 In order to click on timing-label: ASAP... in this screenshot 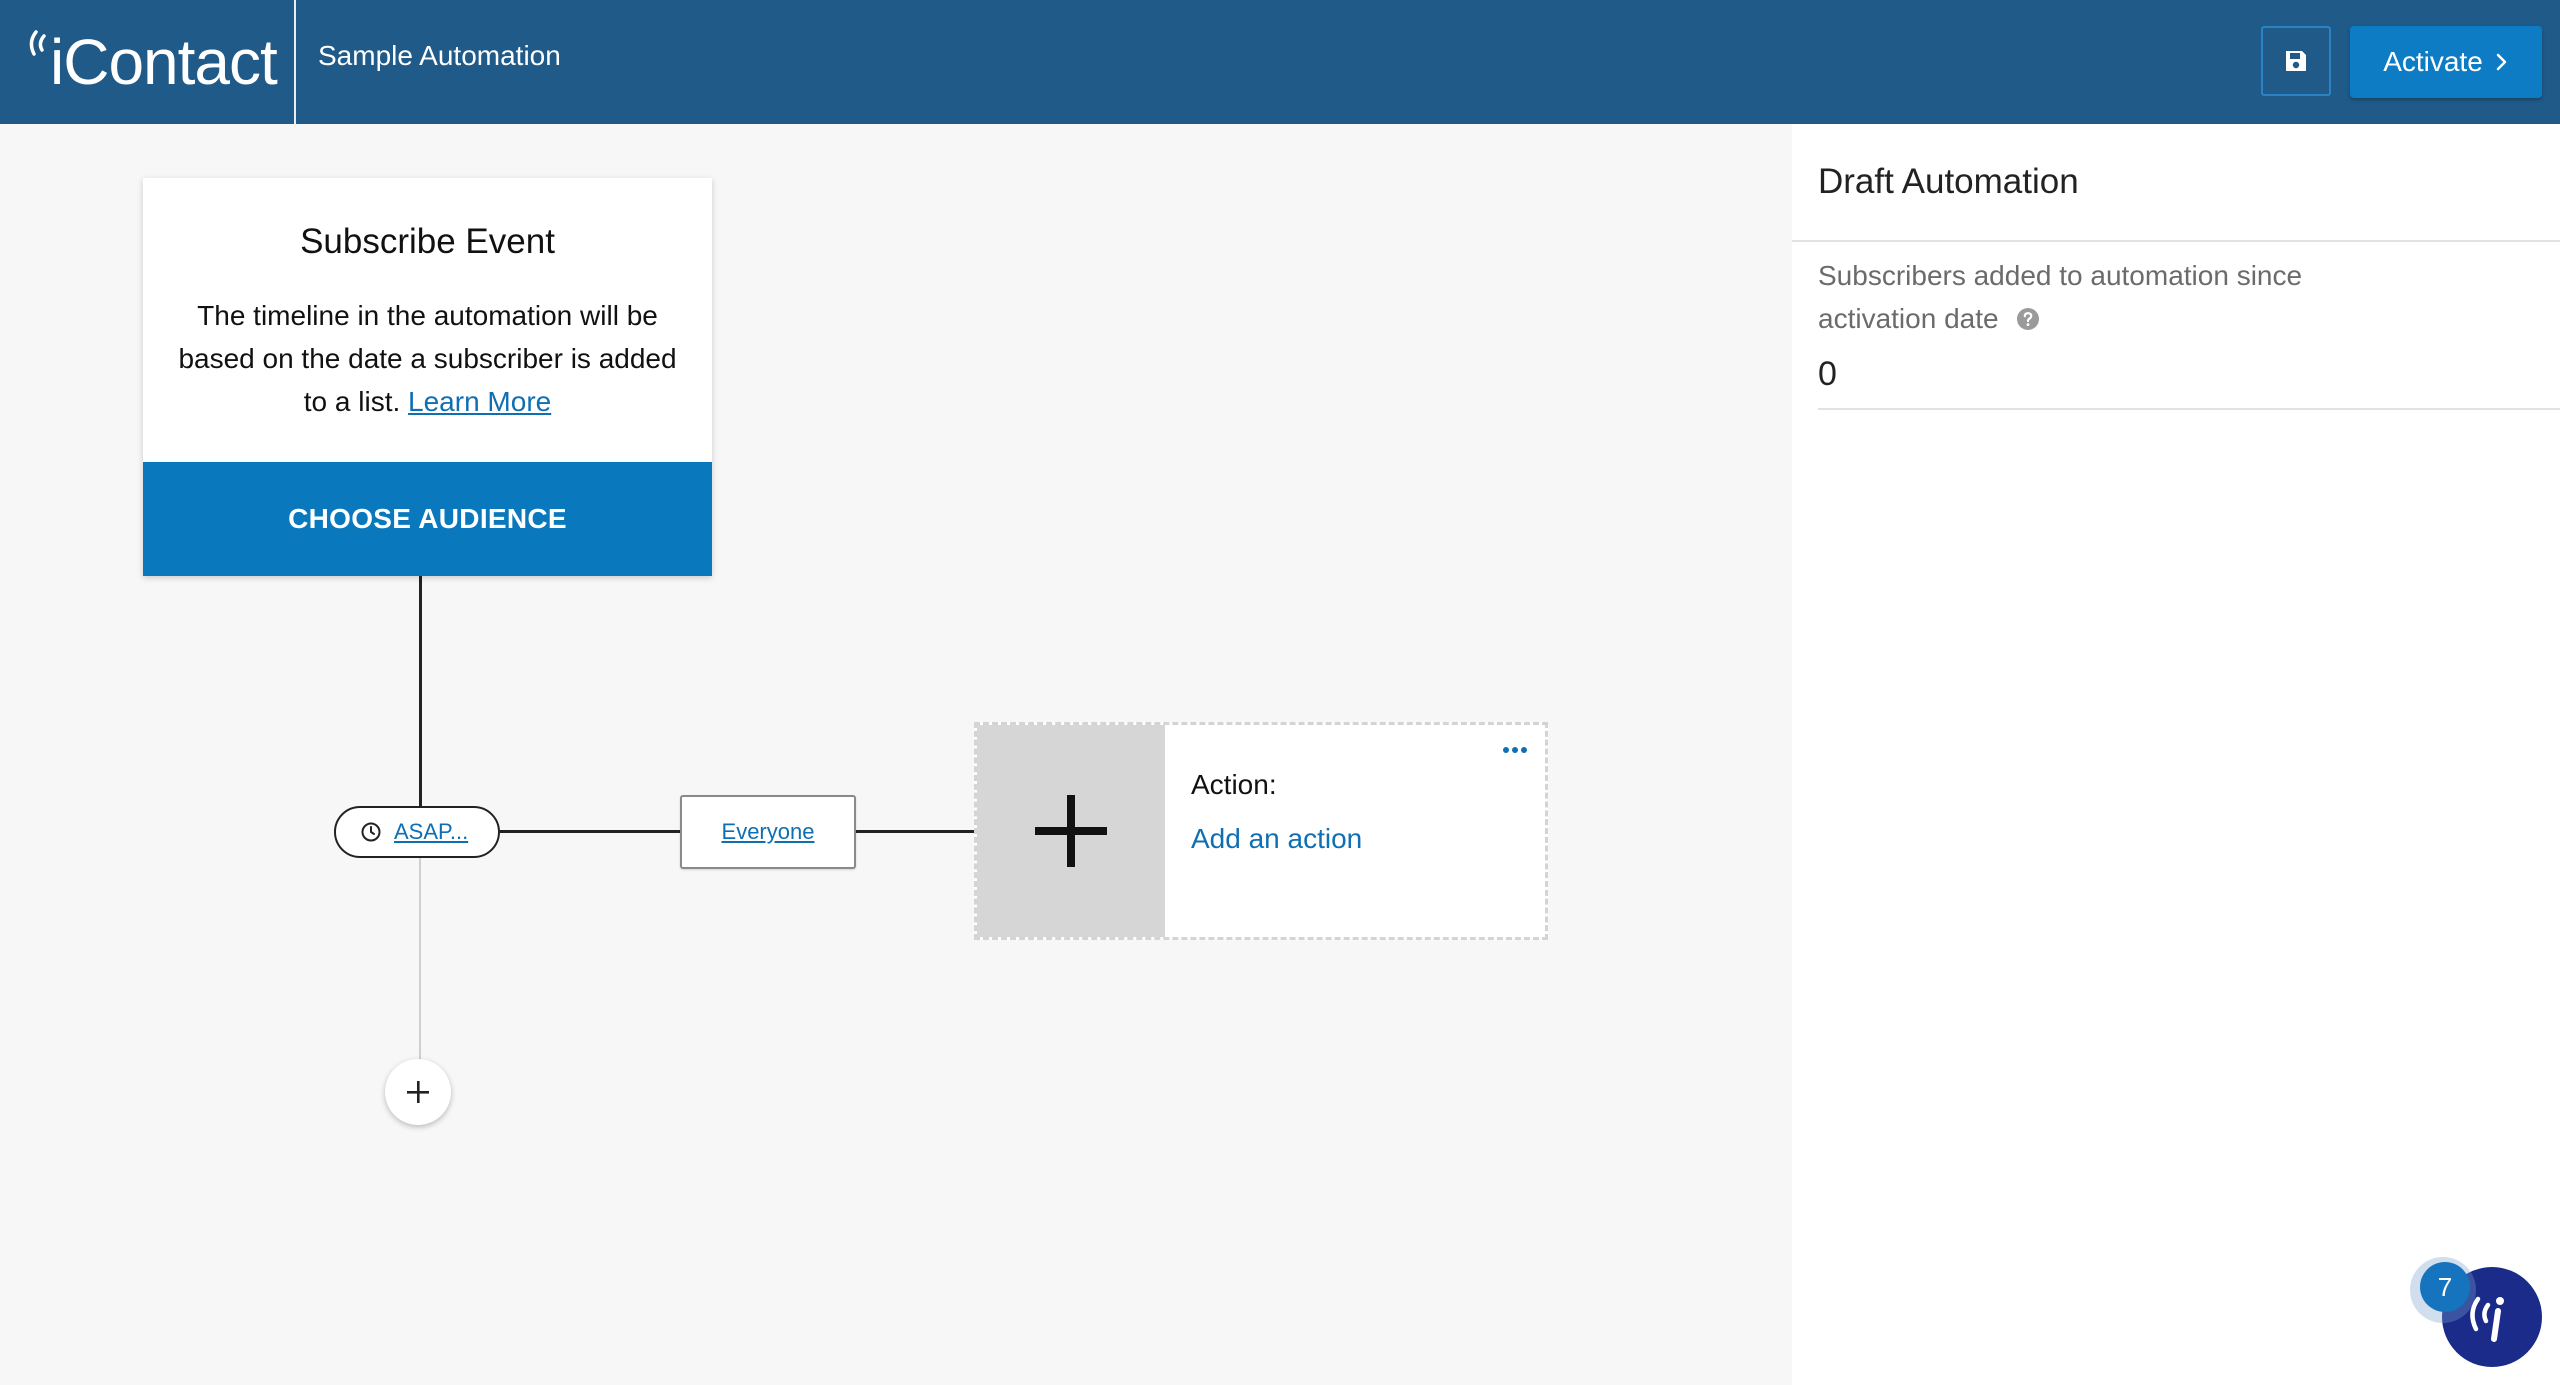, I will do `click(431, 831)`.